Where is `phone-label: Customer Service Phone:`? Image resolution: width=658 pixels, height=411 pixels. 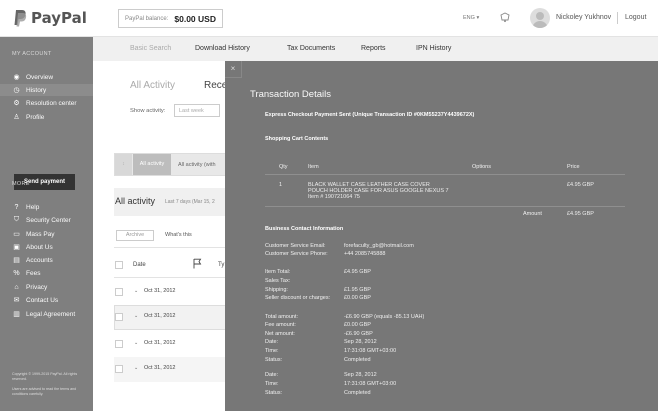
phone-label: Customer Service Phone: is located at coordinates (296, 254).